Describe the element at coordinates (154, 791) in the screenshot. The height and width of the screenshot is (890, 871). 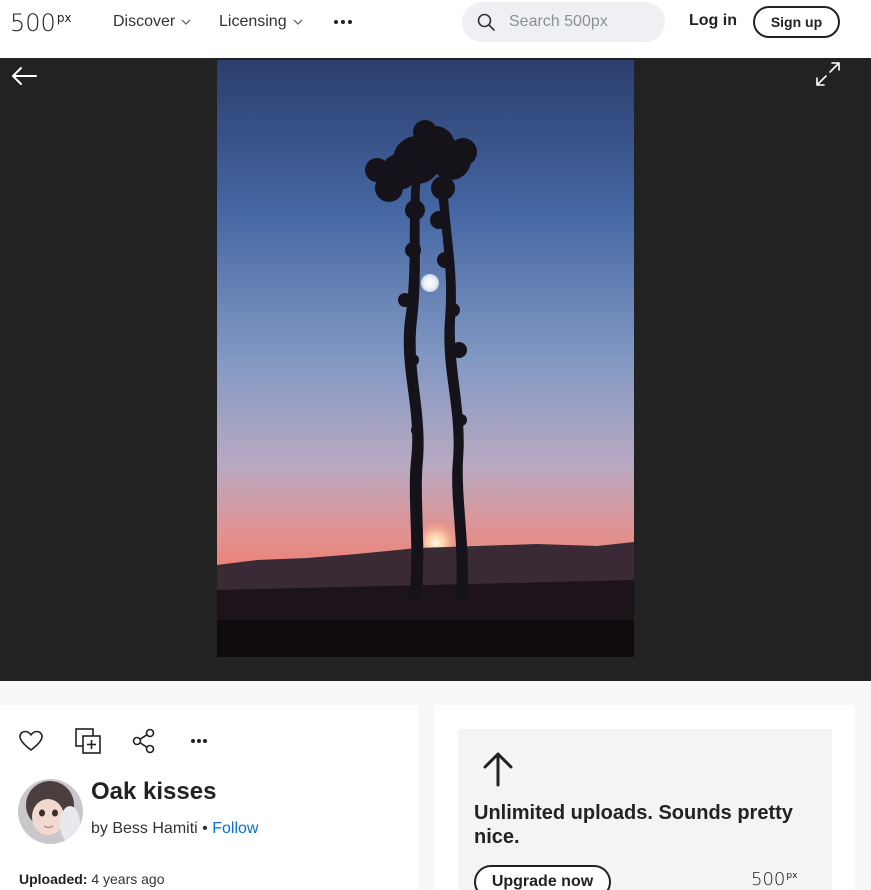
I see `photo-title: Oak kisses` at that location.